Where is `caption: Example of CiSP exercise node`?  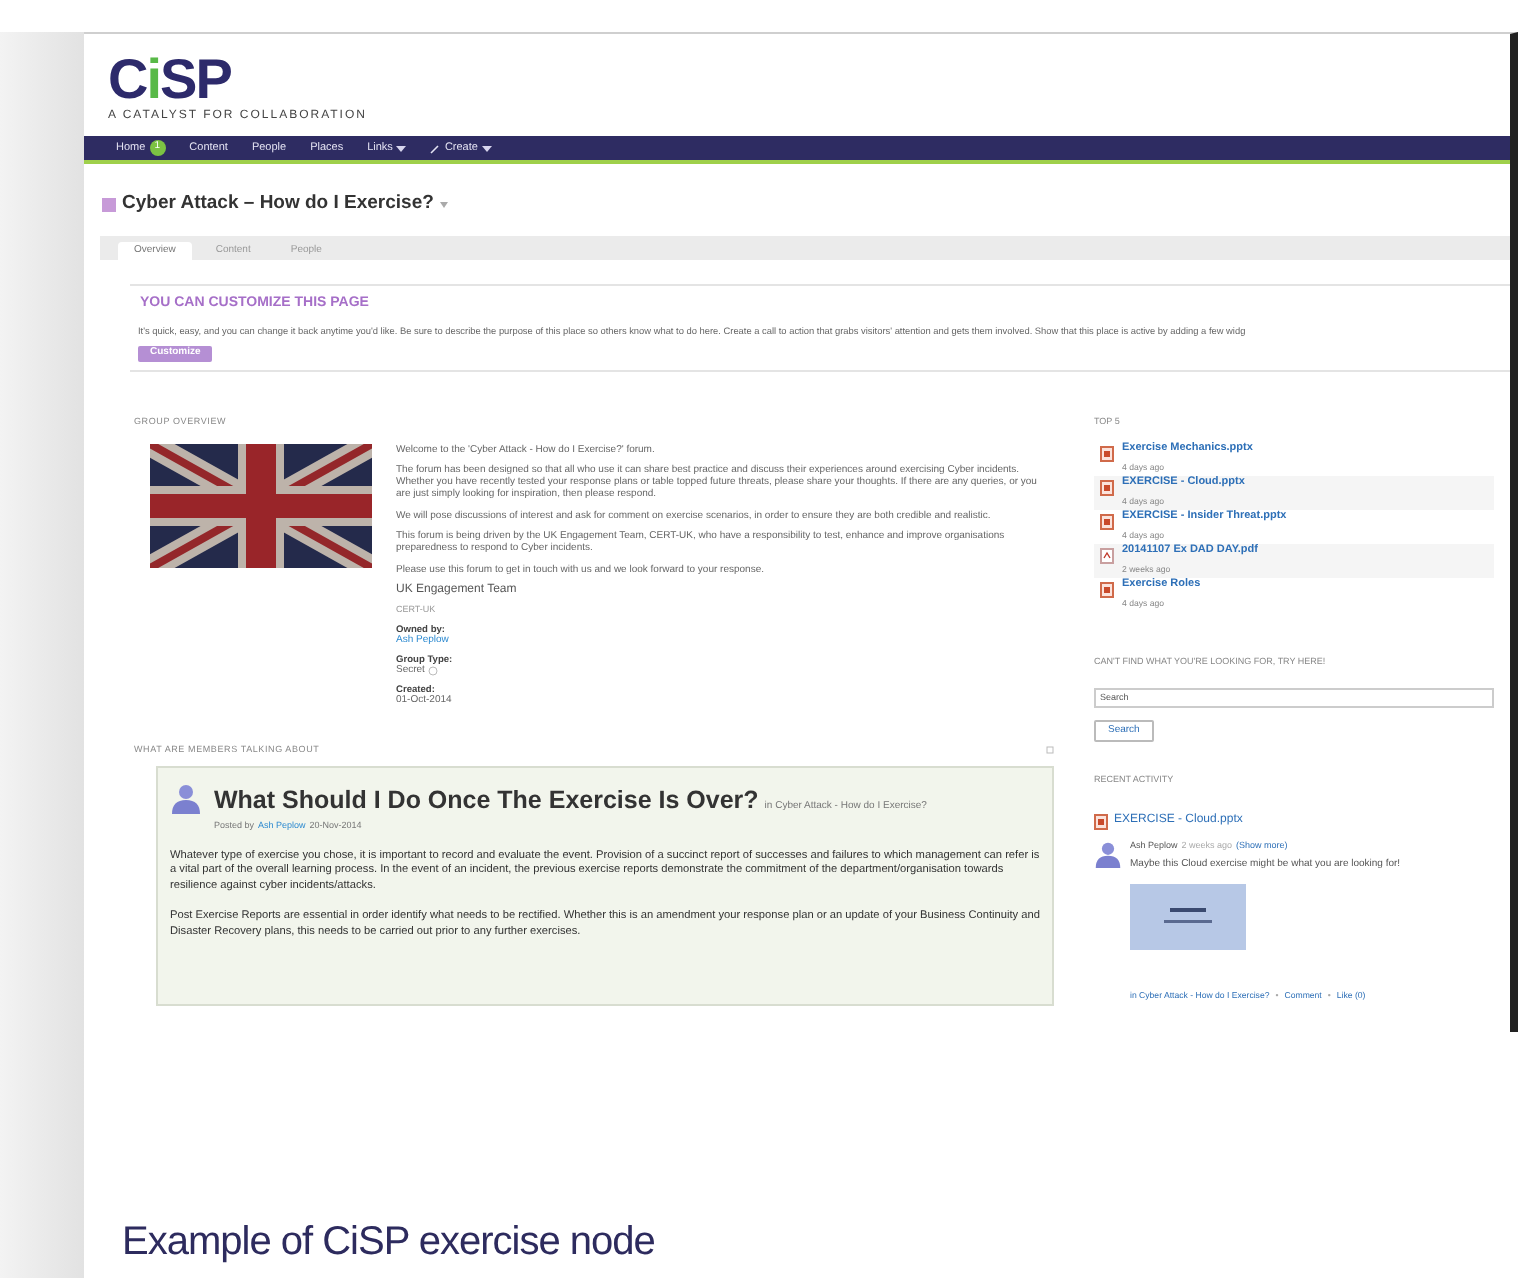 caption: Example of CiSP exercise node is located at coordinates (388, 1243).